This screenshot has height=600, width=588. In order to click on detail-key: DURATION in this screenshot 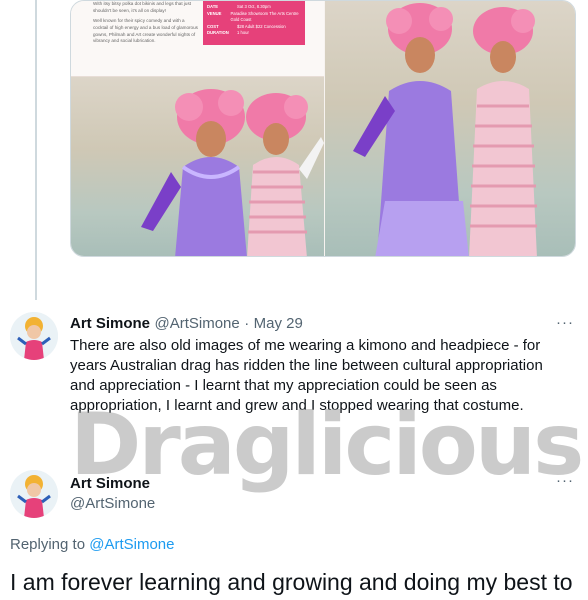, I will do `click(218, 32)`.